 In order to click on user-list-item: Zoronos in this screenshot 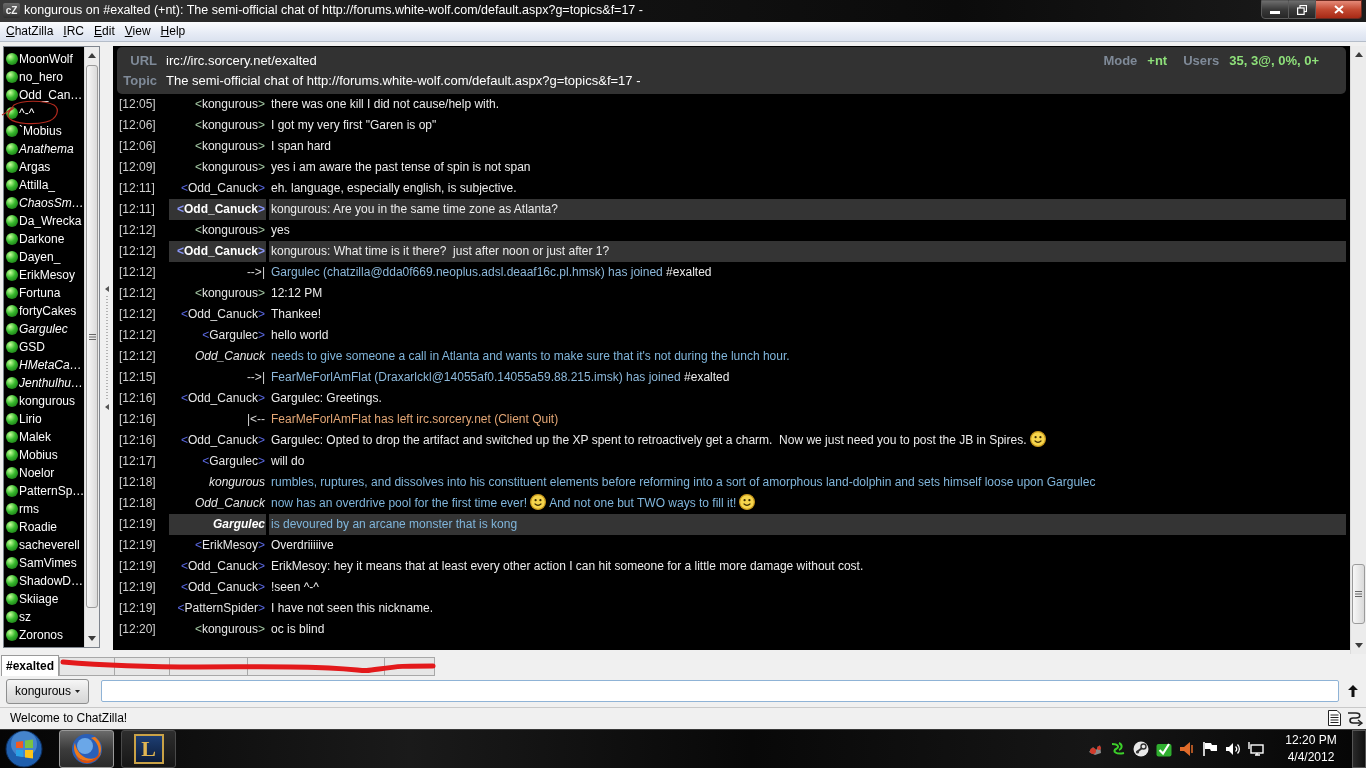, I will do `click(45, 635)`.